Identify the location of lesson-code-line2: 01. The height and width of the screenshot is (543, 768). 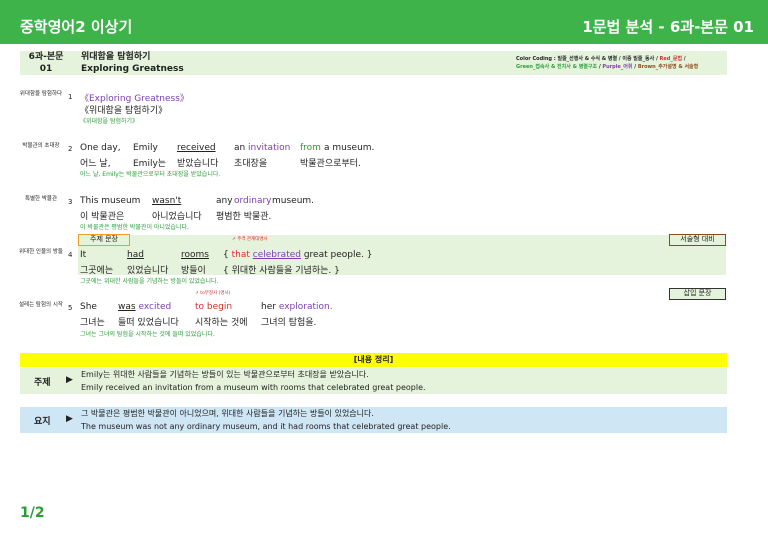
(46, 69).